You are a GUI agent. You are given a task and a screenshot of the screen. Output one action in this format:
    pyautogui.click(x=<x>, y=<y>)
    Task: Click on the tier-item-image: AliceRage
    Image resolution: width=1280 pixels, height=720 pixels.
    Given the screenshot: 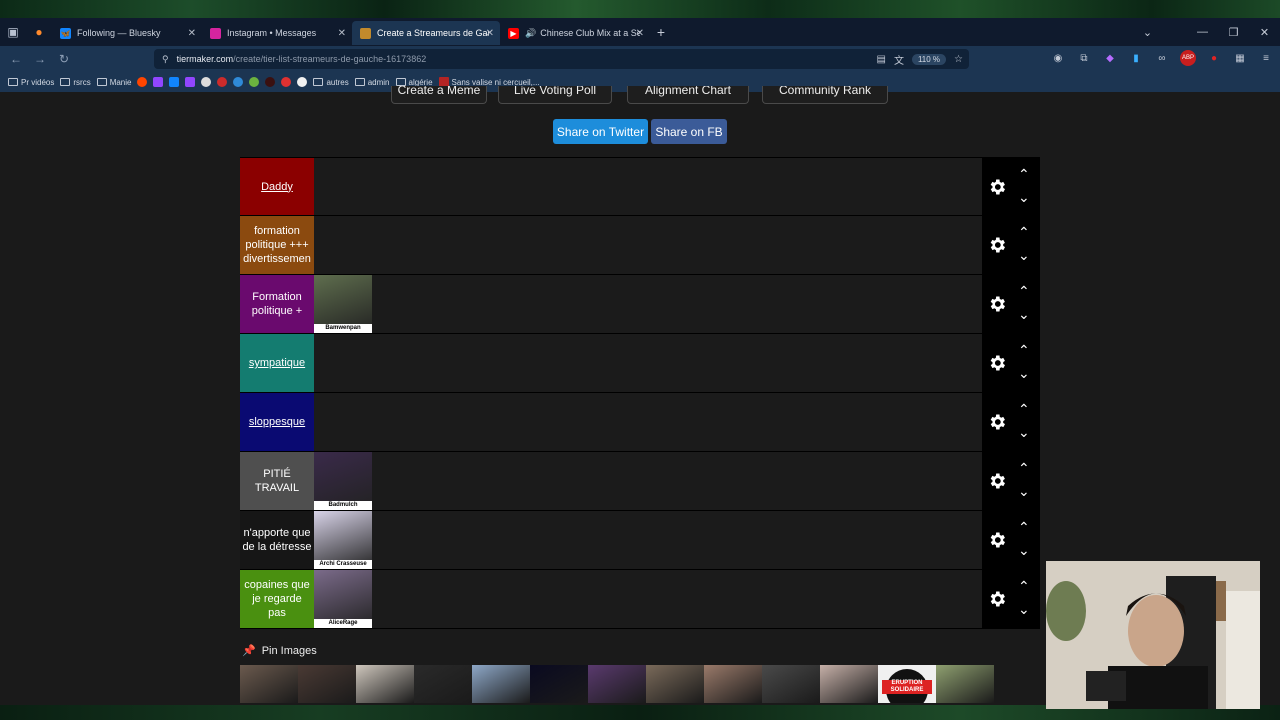 What is the action you would take?
    pyautogui.click(x=343, y=599)
    